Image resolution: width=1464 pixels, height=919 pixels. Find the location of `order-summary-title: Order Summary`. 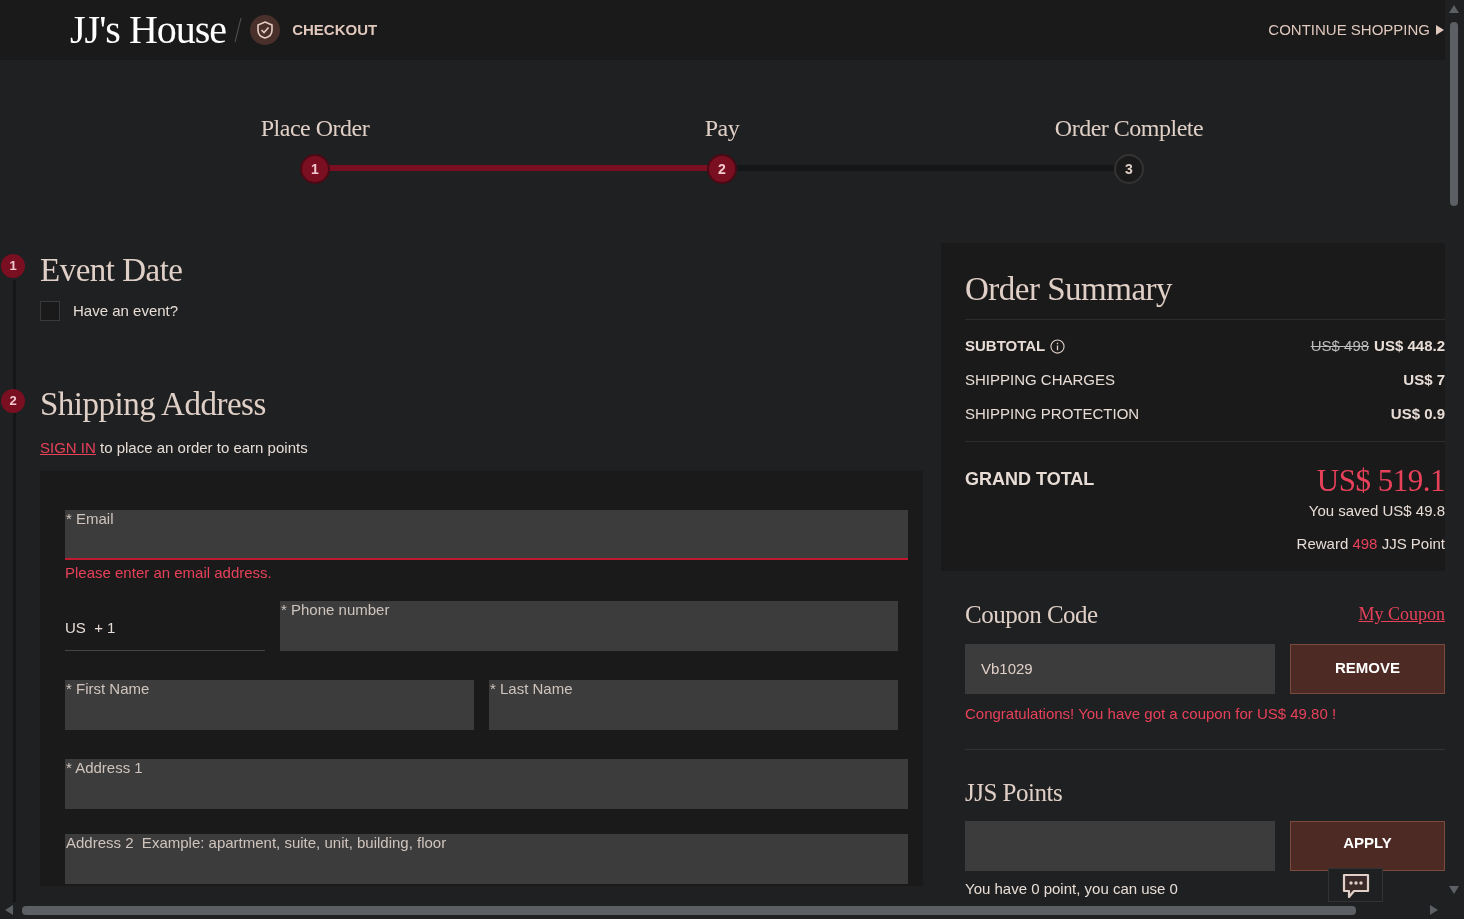

order-summary-title: Order Summary is located at coordinates (1069, 289).